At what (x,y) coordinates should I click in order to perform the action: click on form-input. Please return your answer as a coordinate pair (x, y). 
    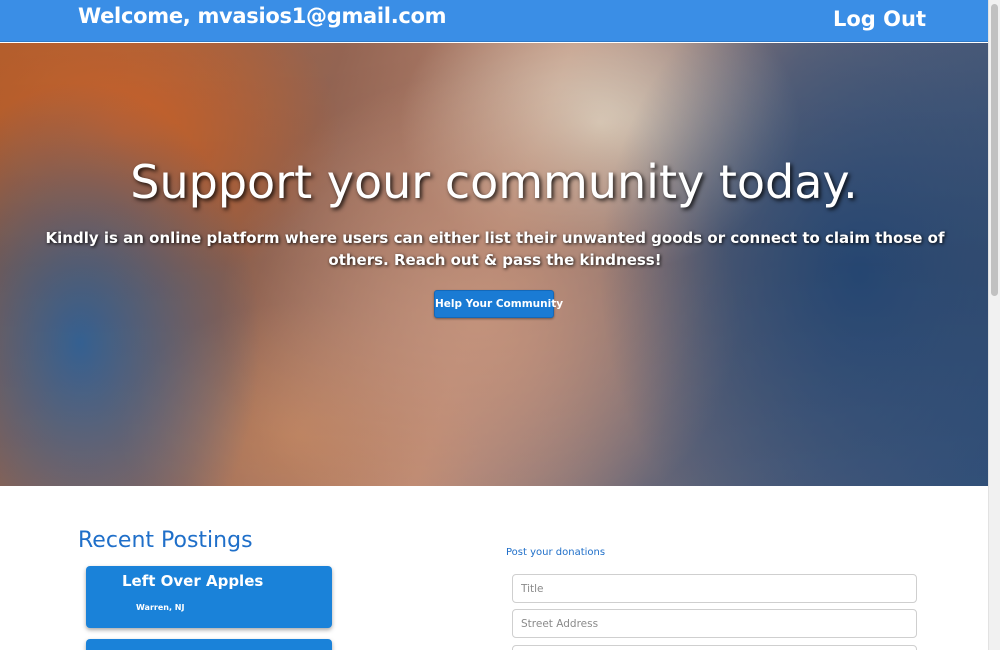
    Looking at the image, I should click on (714, 647).